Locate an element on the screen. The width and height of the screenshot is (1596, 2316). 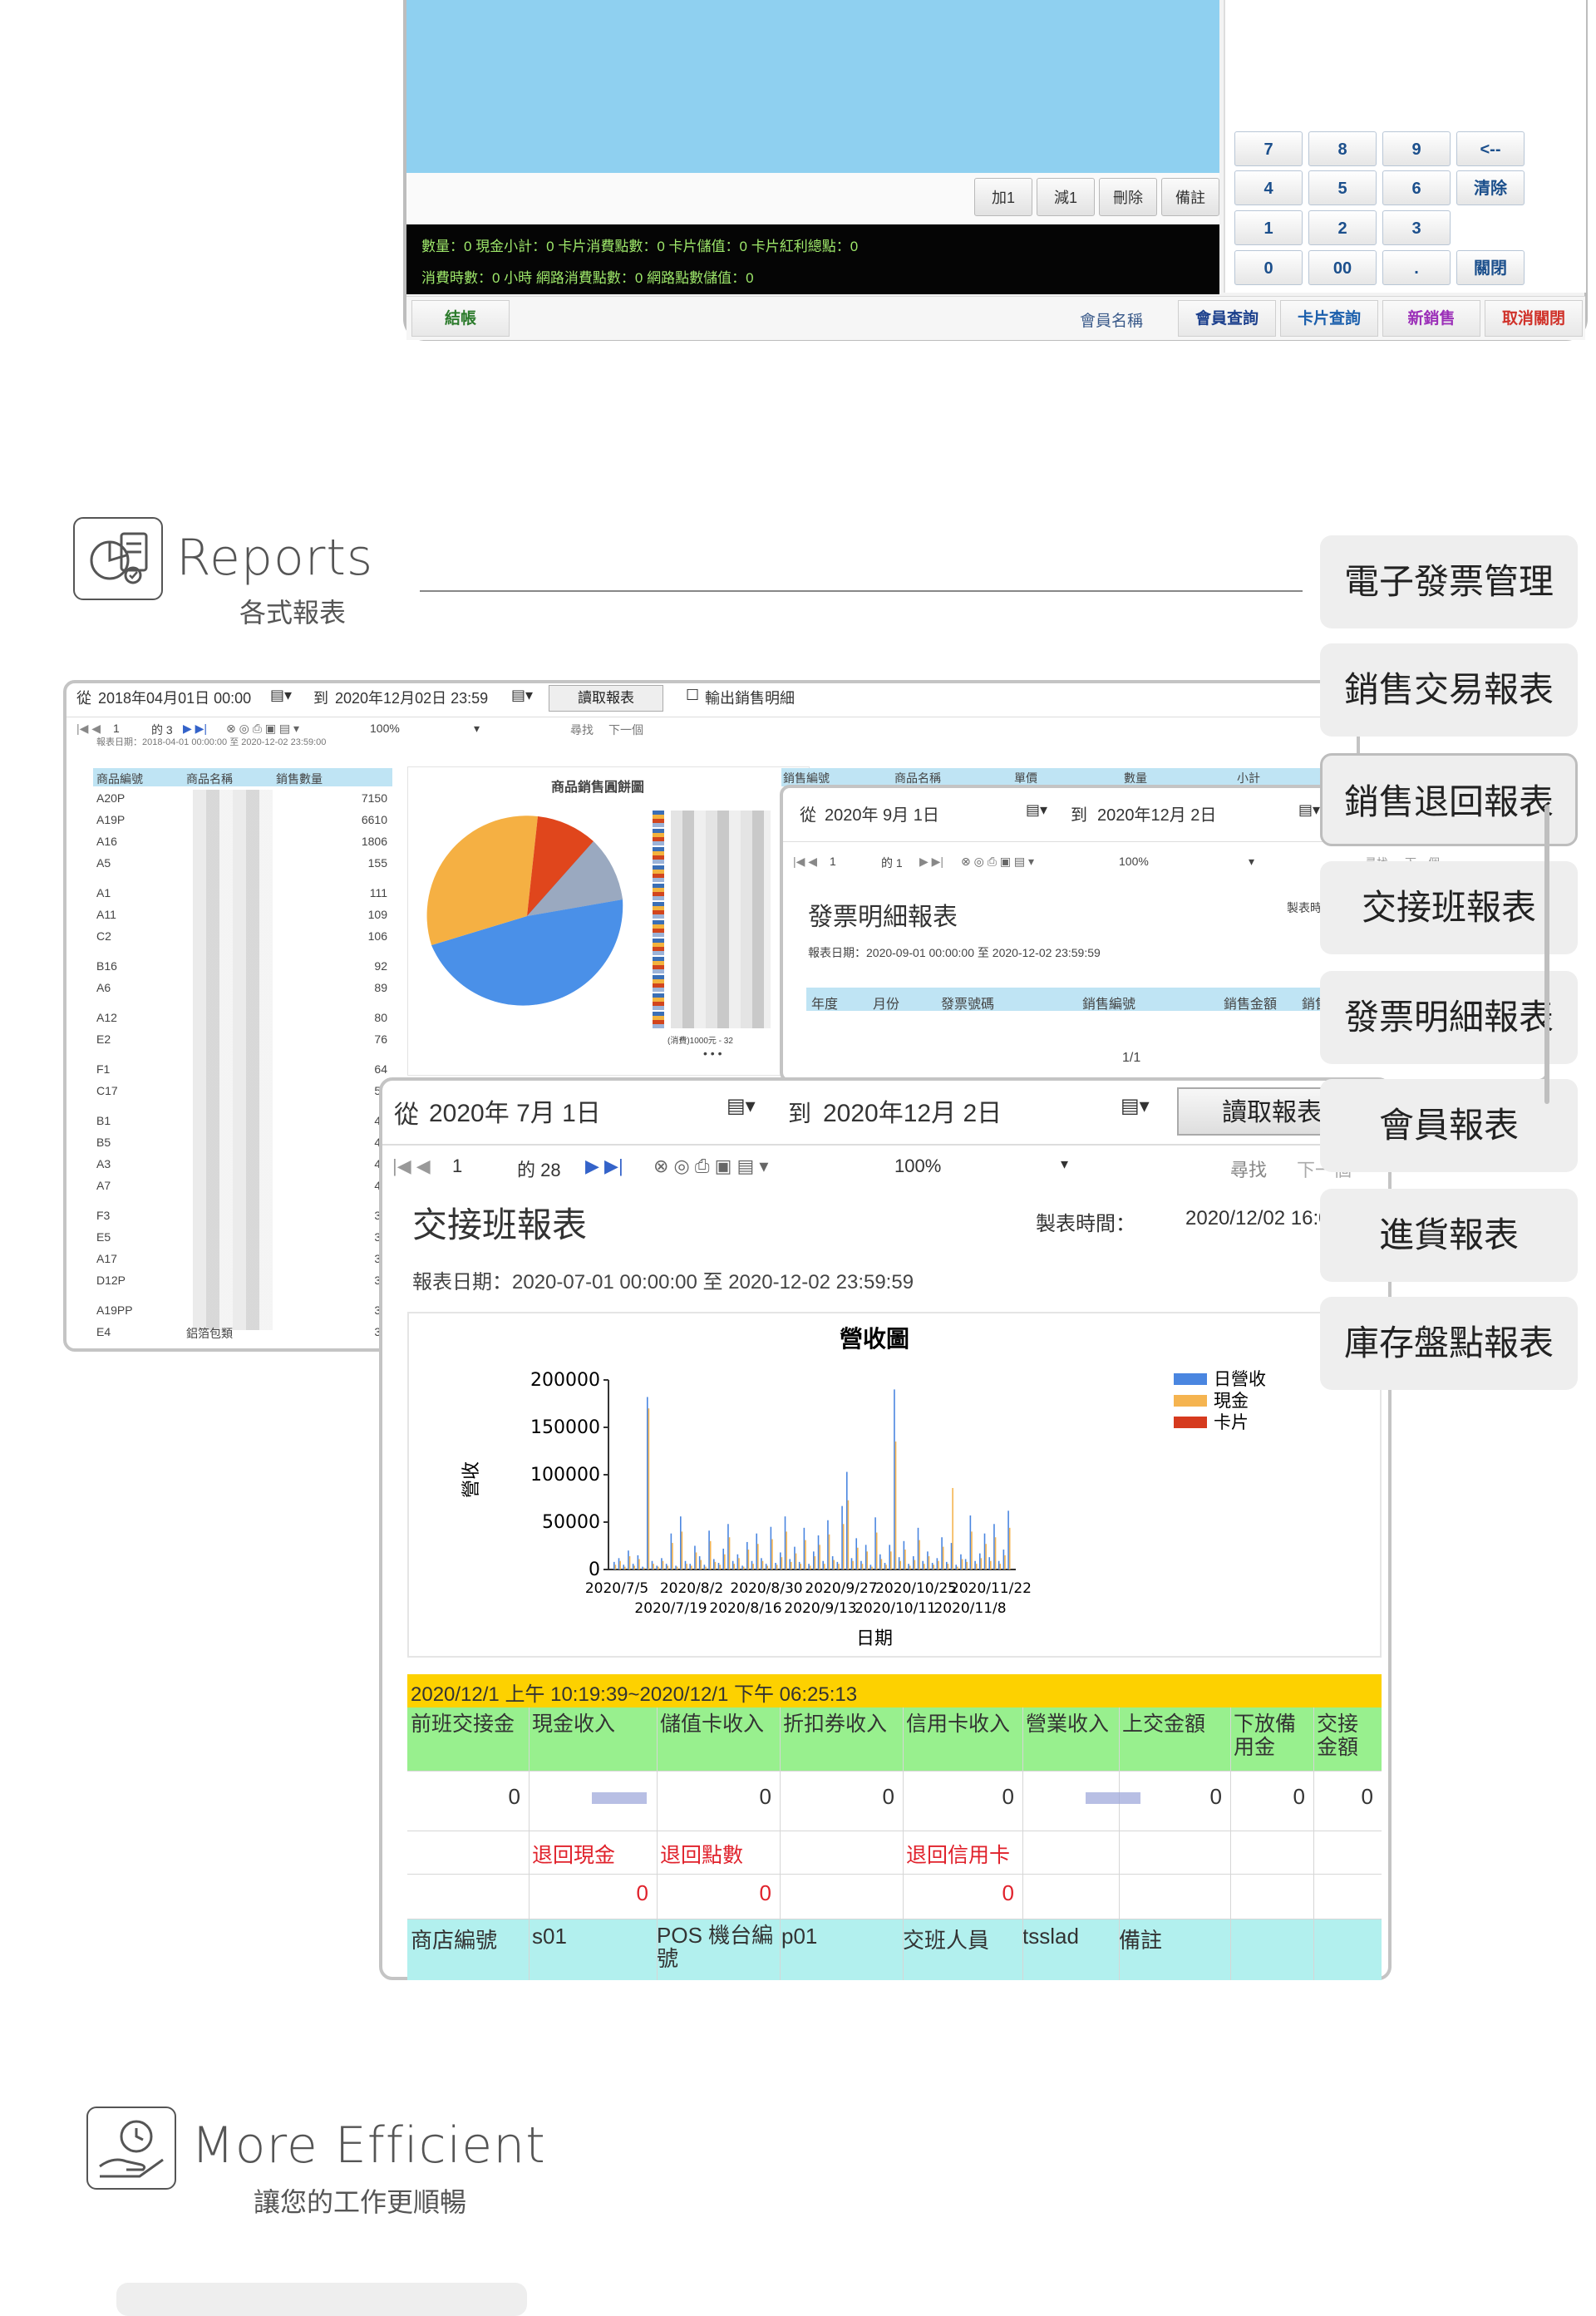
col-header: 交接金額 is located at coordinates (1338, 1736).